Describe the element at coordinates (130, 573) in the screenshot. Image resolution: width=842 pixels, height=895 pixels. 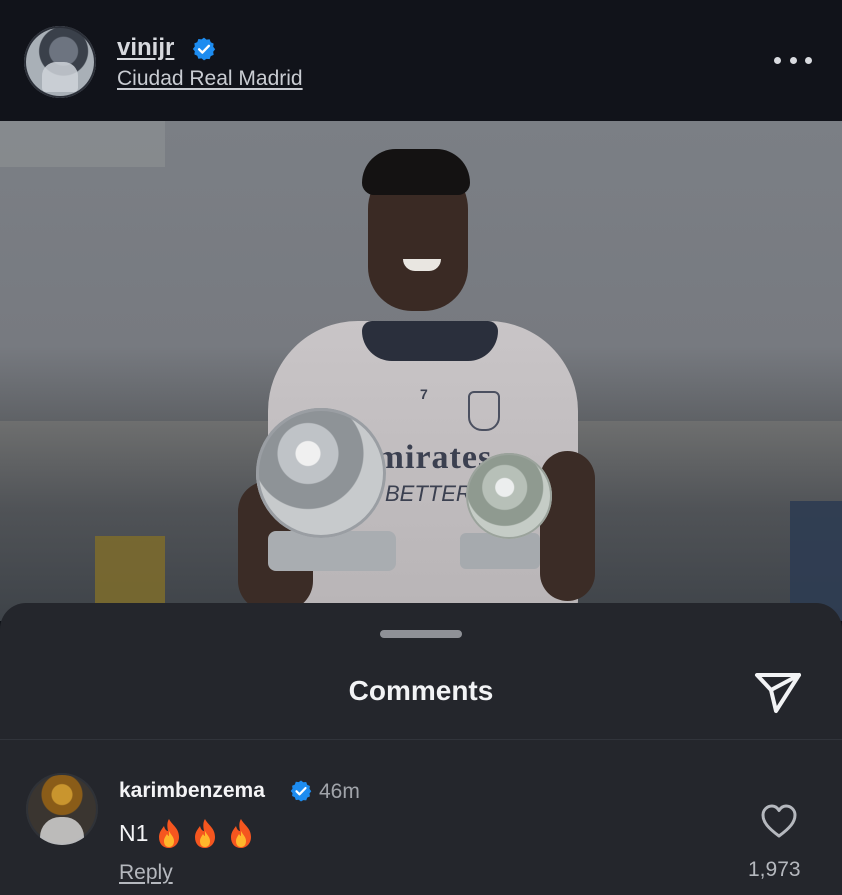
I see `background-detail` at that location.